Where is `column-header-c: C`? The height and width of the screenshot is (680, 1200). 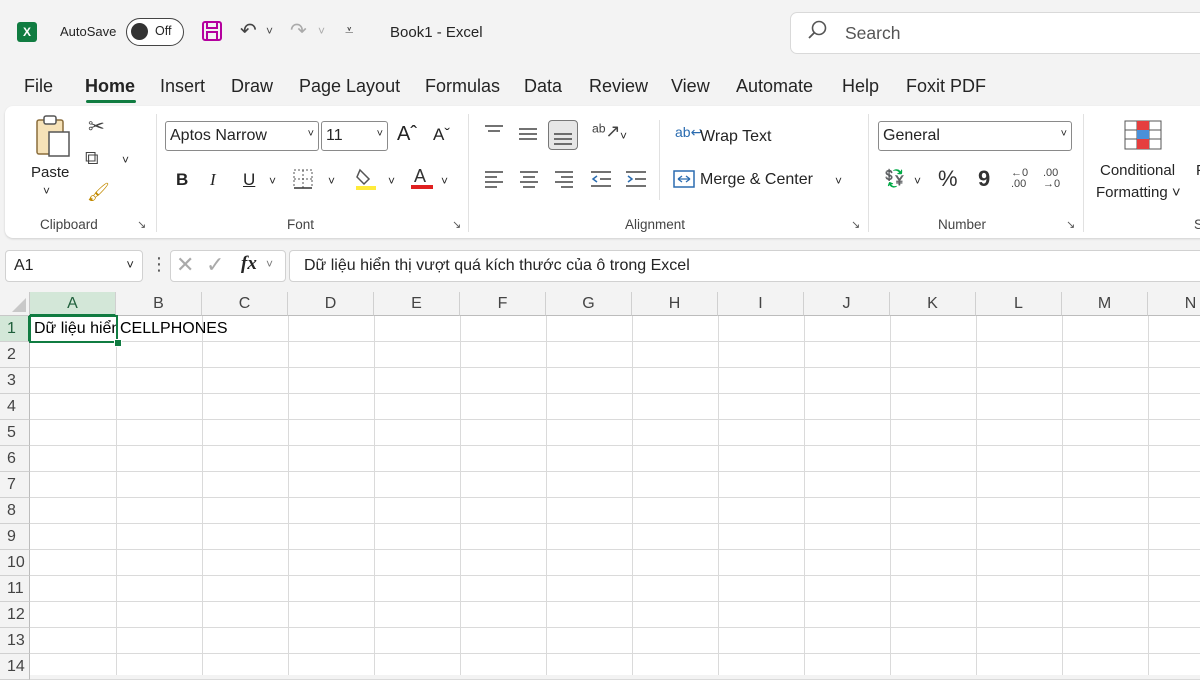 column-header-c: C is located at coordinates (245, 304).